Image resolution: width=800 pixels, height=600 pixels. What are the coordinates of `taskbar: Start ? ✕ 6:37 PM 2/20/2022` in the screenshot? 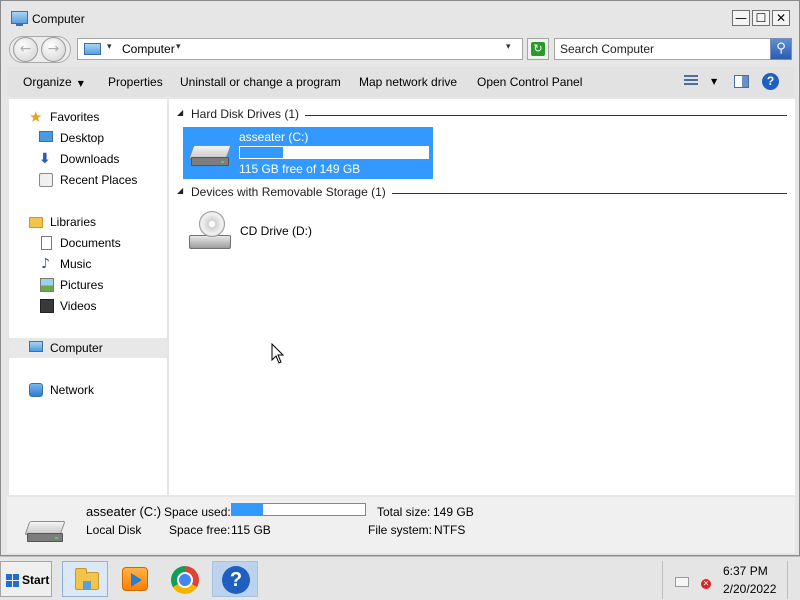 It's located at (400, 578).